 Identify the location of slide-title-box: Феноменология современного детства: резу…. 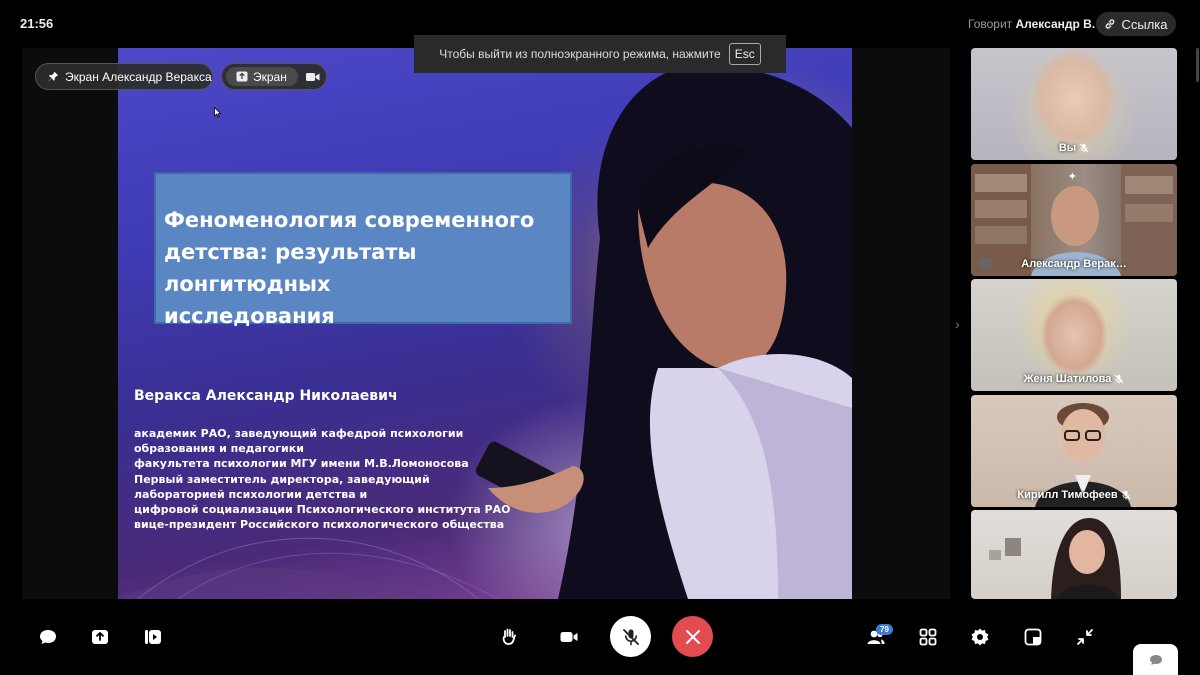
(363, 250).